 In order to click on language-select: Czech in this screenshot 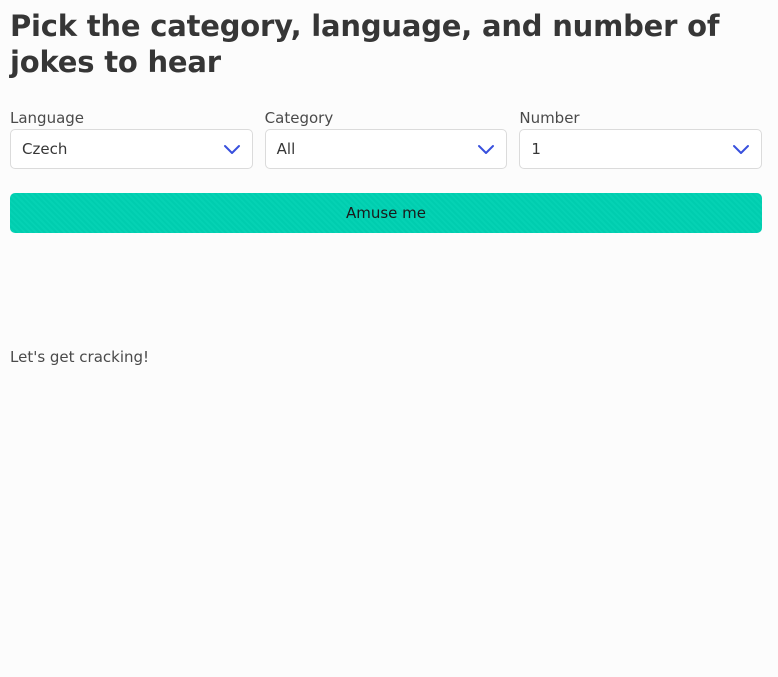, I will do `click(131, 149)`.